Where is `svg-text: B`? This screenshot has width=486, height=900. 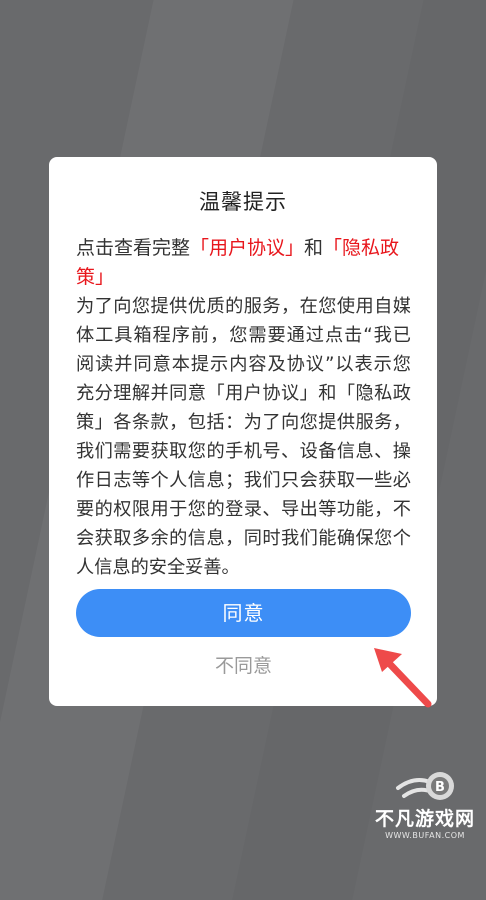 svg-text: B is located at coordinates (440, 787).